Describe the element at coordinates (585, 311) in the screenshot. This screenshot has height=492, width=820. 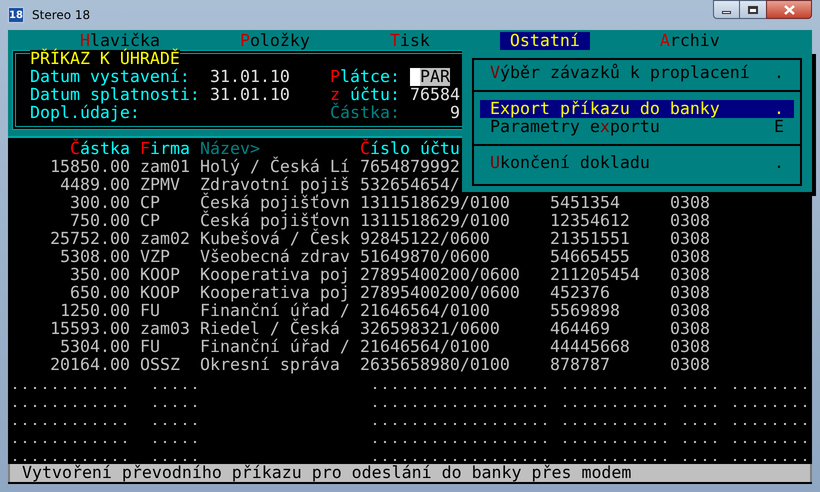
I see `table-cell-text: 5569898` at that location.